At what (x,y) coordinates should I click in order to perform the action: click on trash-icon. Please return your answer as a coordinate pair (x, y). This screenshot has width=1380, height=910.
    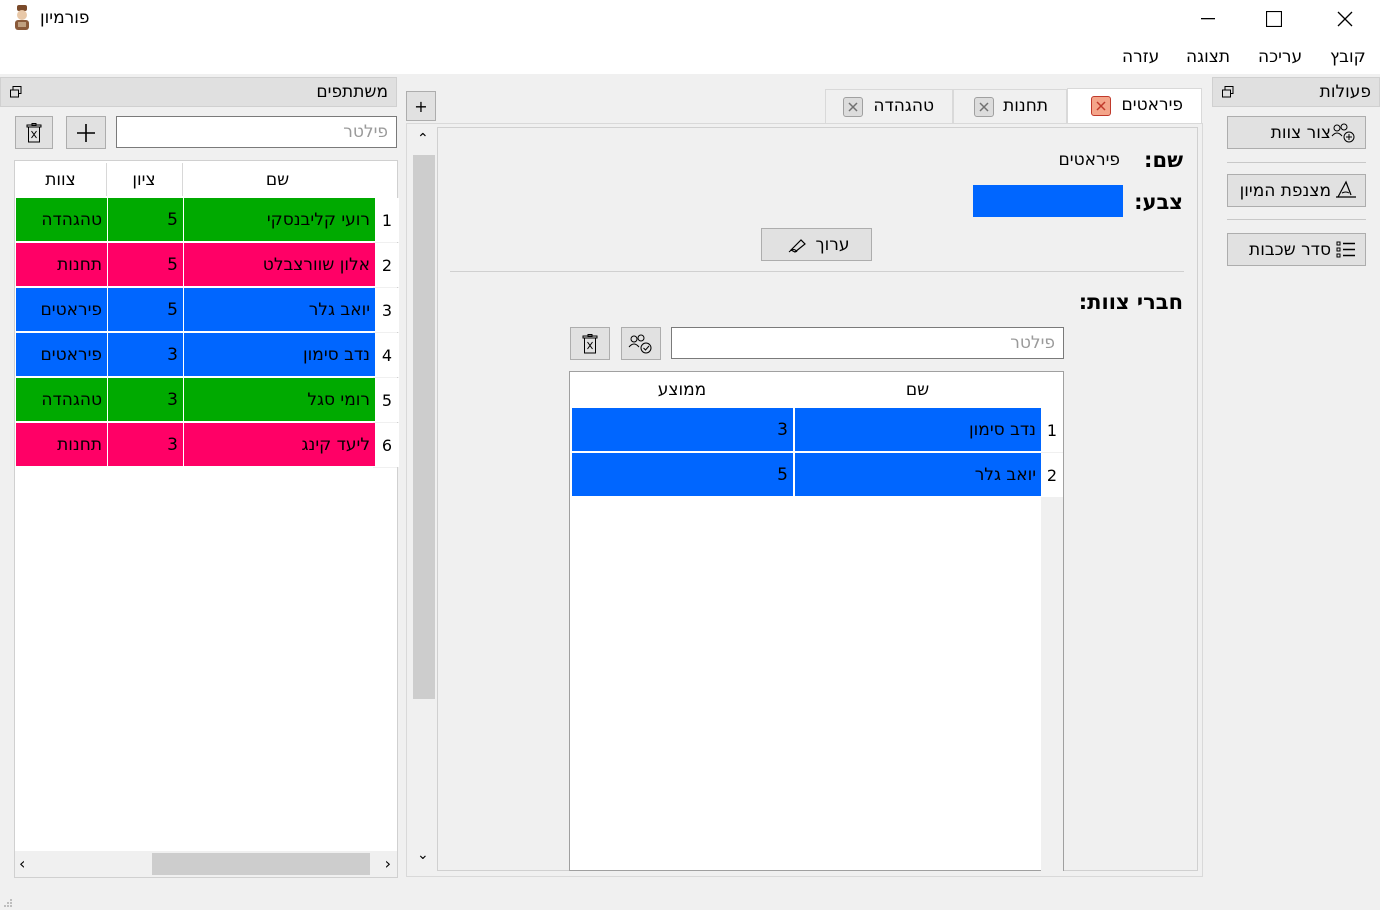
    Looking at the image, I should click on (34, 132).